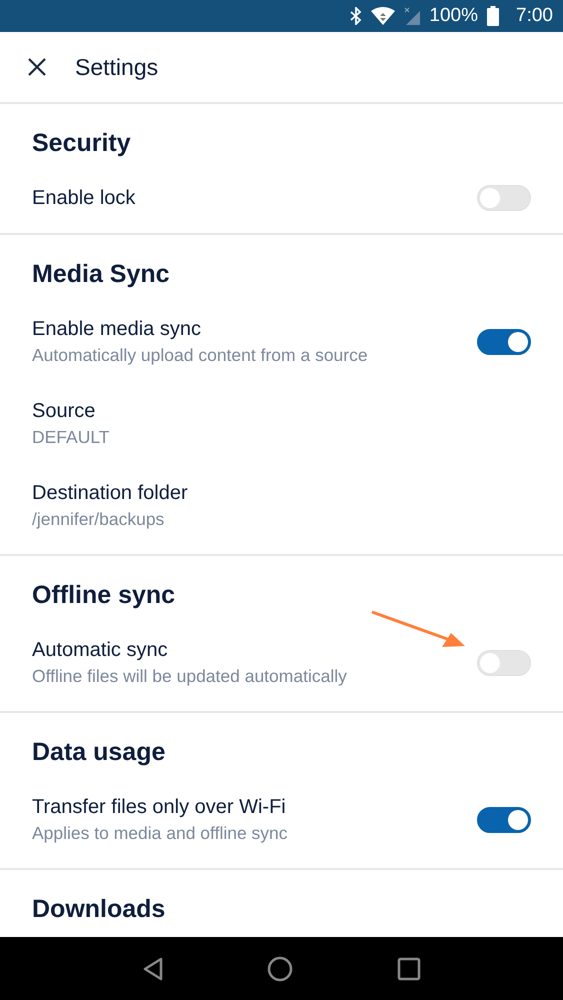 The width and height of the screenshot is (563, 1000). I want to click on row-title: Enable media sync, so click(117, 329).